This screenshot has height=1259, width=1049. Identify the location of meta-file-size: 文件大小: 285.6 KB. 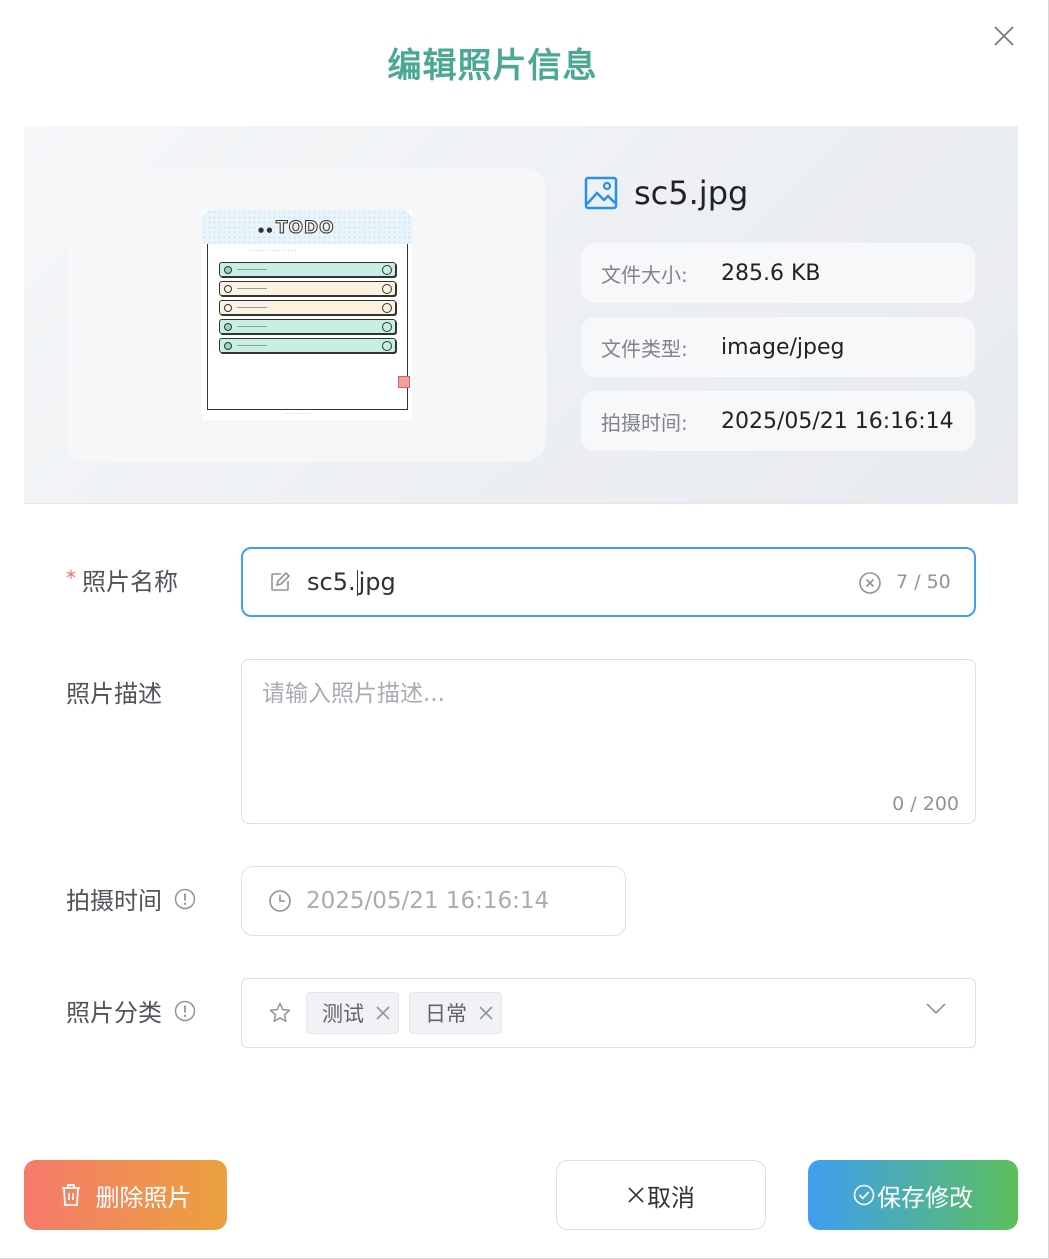
(778, 273).